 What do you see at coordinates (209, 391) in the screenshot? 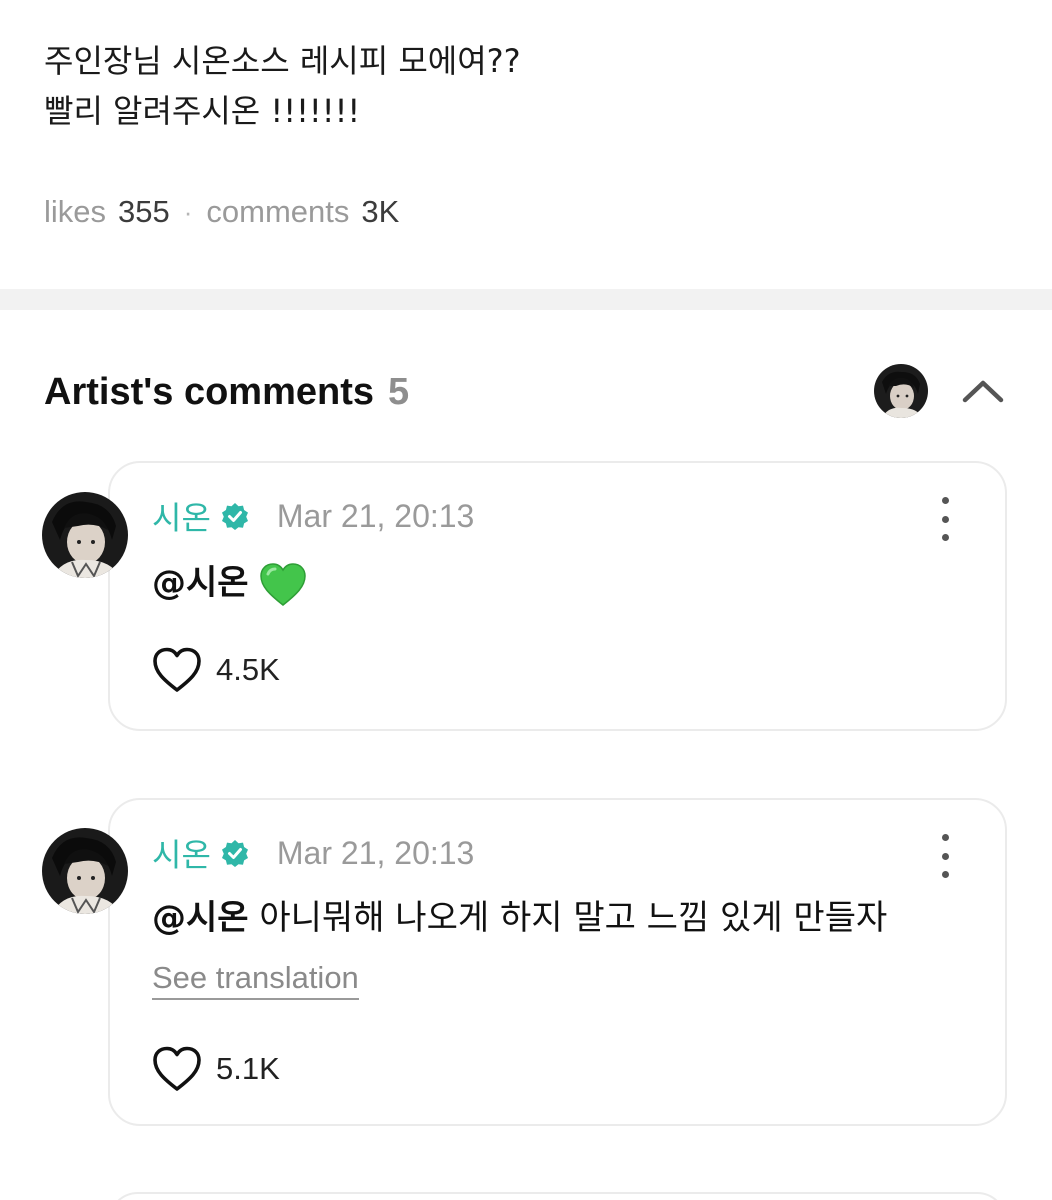
I see `section-title: Artist's comments` at bounding box center [209, 391].